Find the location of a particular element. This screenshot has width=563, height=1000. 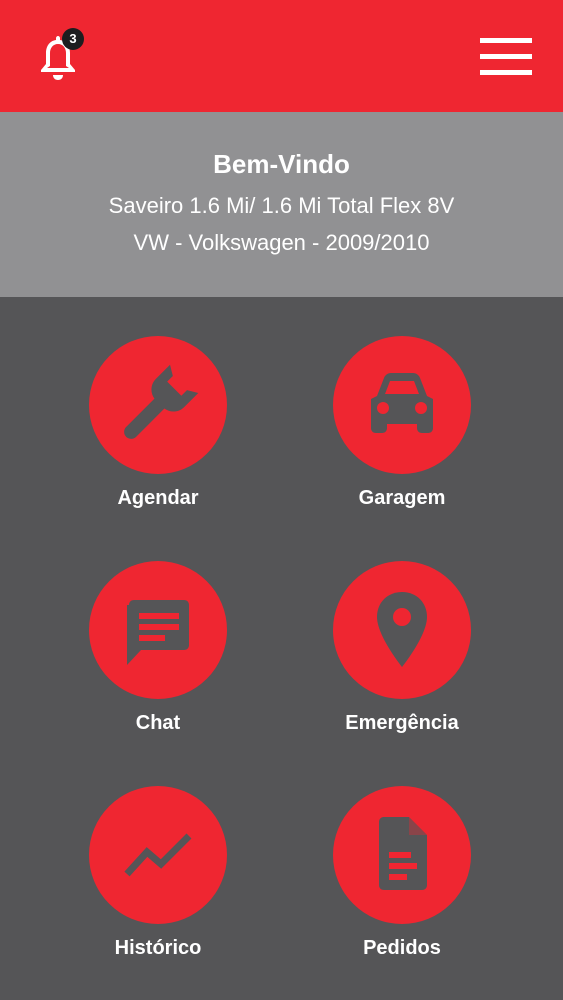

chat-circle is located at coordinates (158, 630).